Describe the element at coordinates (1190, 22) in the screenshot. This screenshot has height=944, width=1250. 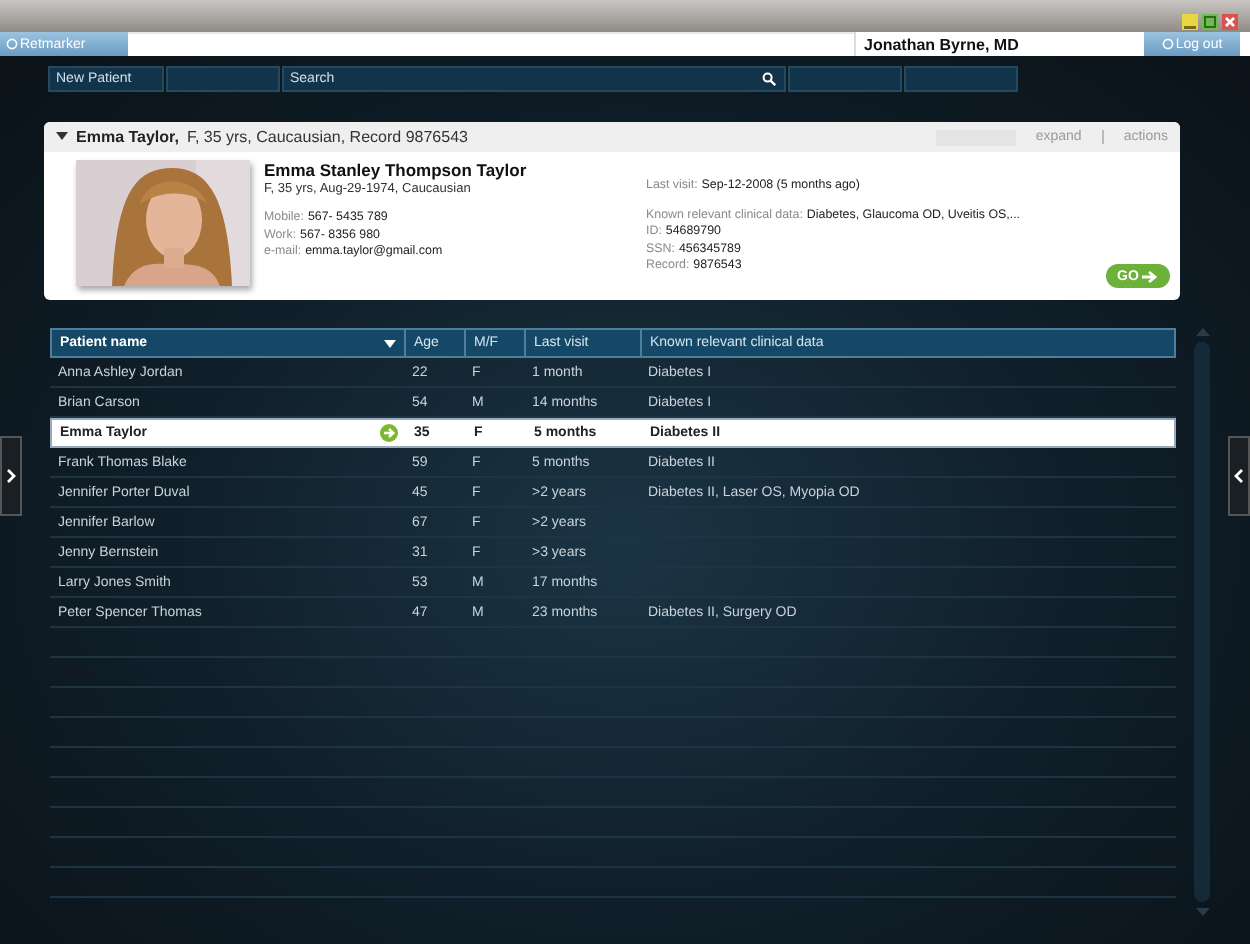
I see `minimize-icon` at that location.